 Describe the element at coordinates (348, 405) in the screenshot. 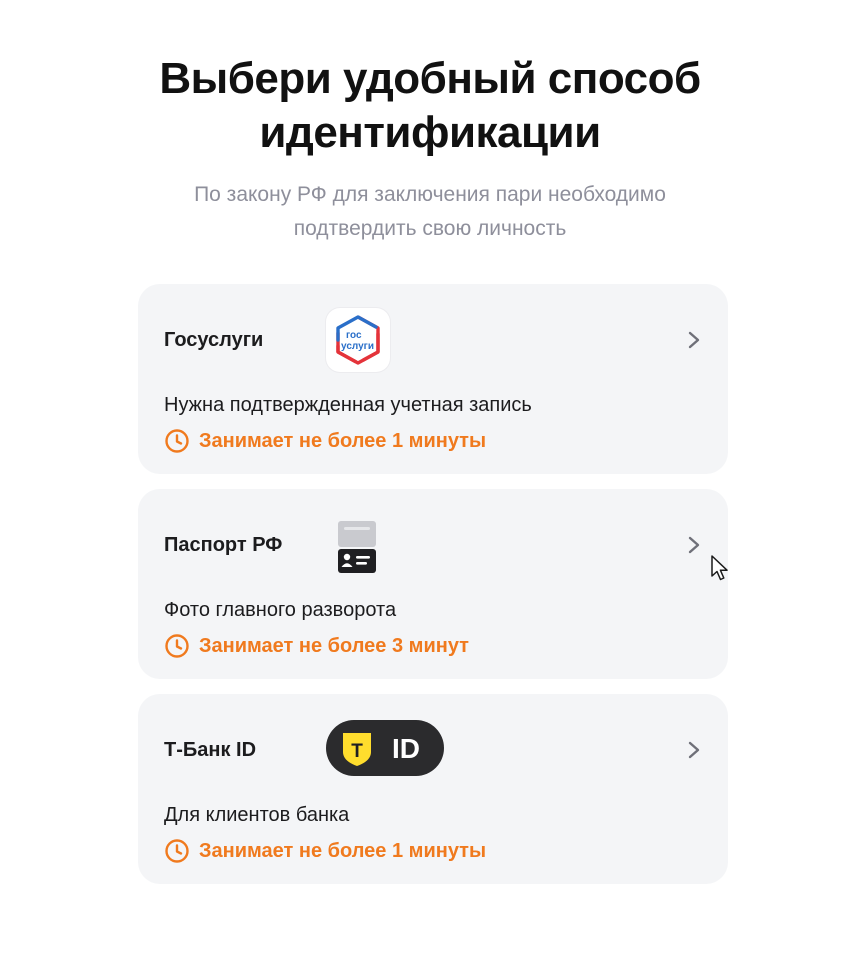

I see `method-description: Нужна подтвержденная учетная запись` at that location.